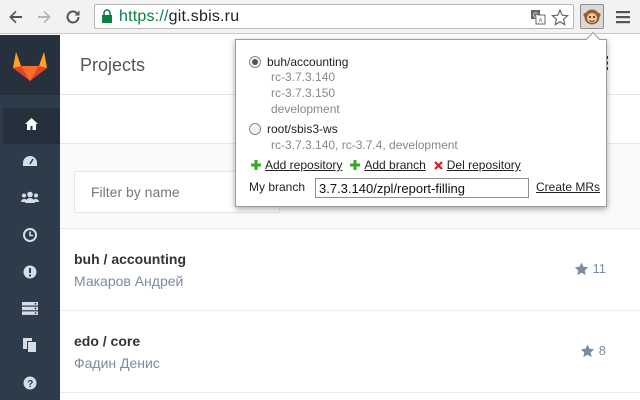 Image resolution: width=640 pixels, height=400 pixels. I want to click on sidebar-item-snippets, so click(30, 348).